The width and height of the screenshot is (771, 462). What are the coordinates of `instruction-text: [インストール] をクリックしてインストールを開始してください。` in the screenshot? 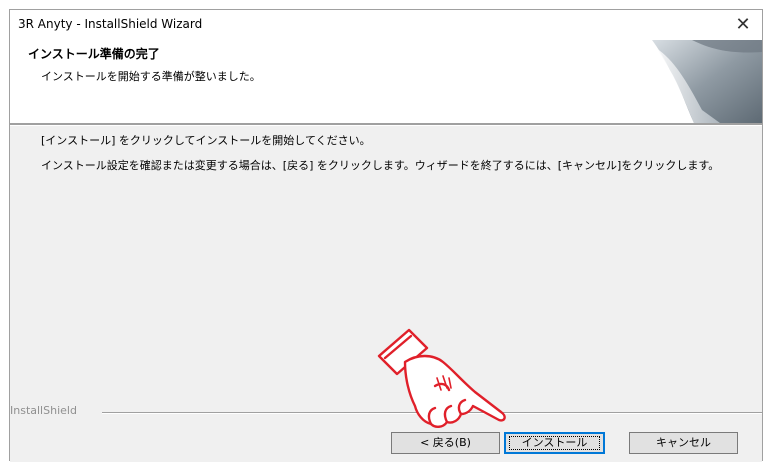 It's located at (206, 140).